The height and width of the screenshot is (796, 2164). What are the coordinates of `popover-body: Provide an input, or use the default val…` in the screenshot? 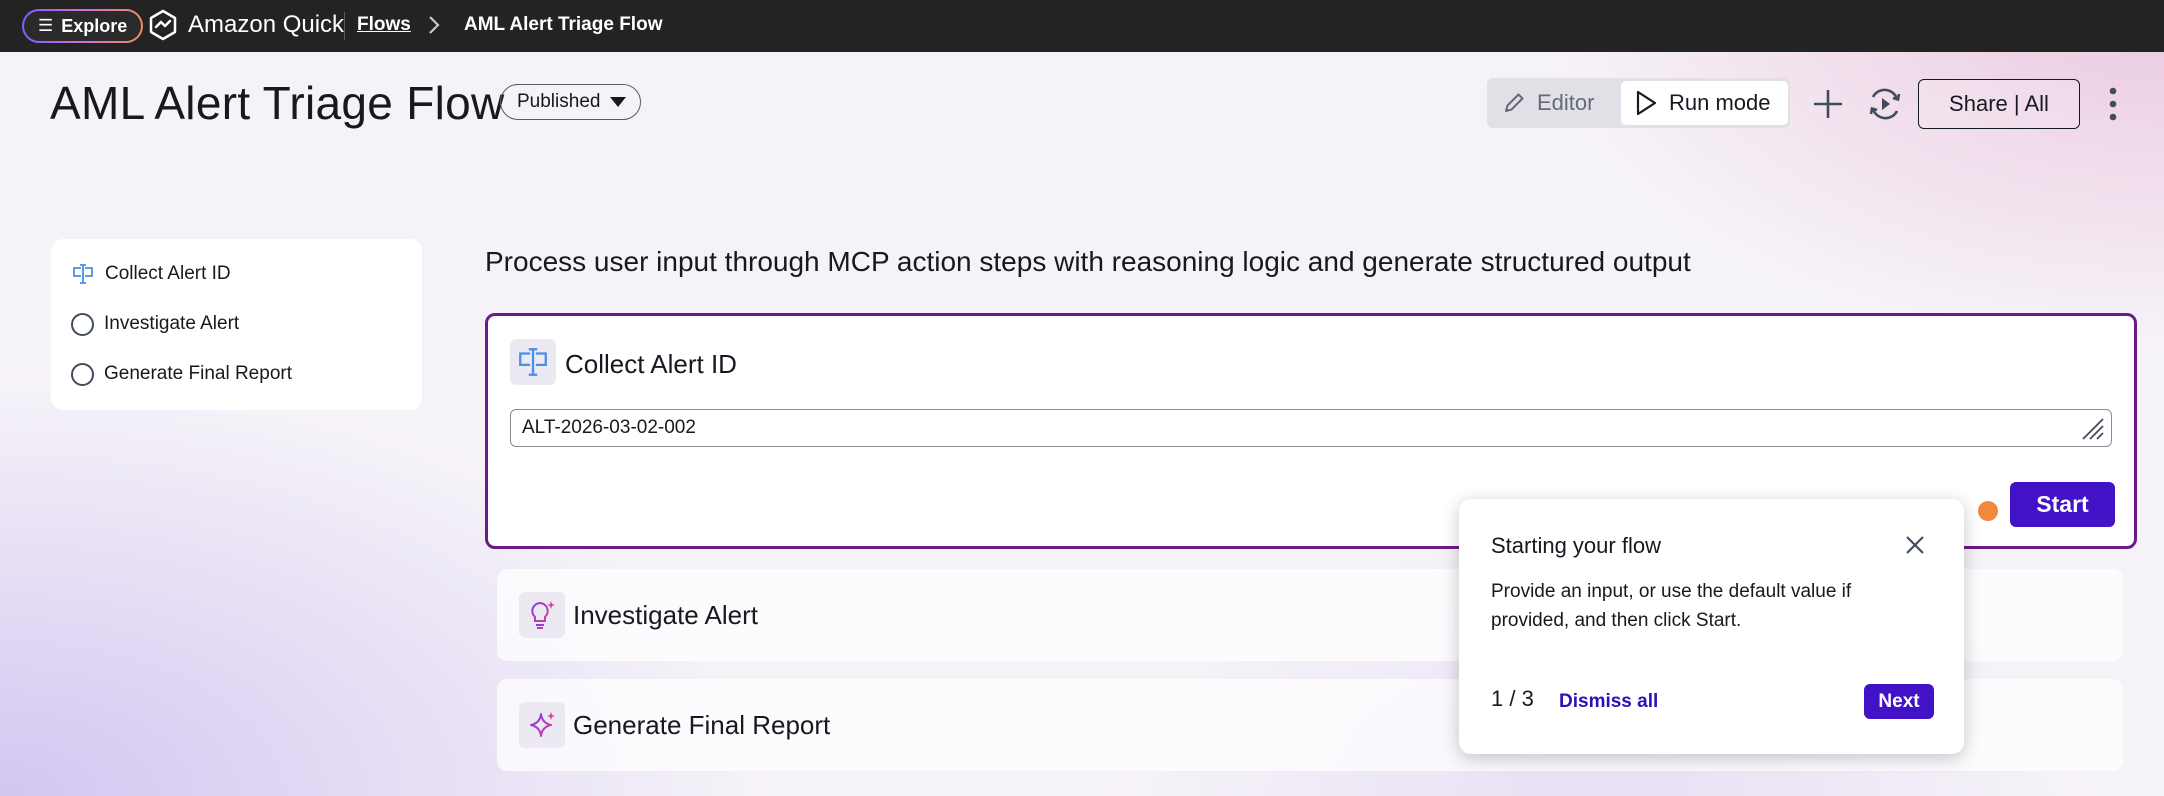 It's located at (1671, 606).